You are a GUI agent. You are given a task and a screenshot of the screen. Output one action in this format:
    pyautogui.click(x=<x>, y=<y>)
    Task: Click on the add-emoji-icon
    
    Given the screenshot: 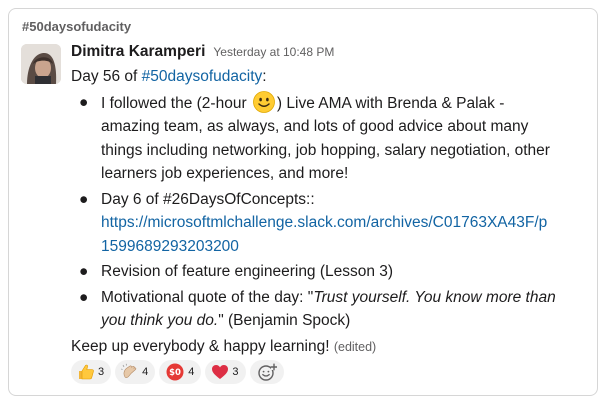 What is the action you would take?
    pyautogui.click(x=267, y=372)
    